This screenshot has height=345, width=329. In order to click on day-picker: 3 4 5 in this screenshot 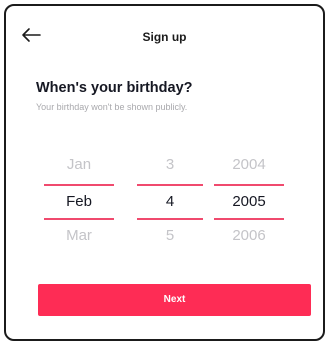, I will do `click(170, 201)`.